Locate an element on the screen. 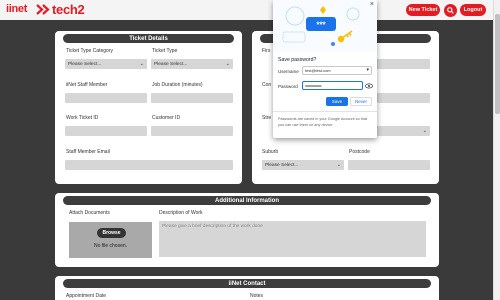 This screenshot has height=300, width=500. job-duration-label: Job Duration (minutes) is located at coordinates (177, 85).